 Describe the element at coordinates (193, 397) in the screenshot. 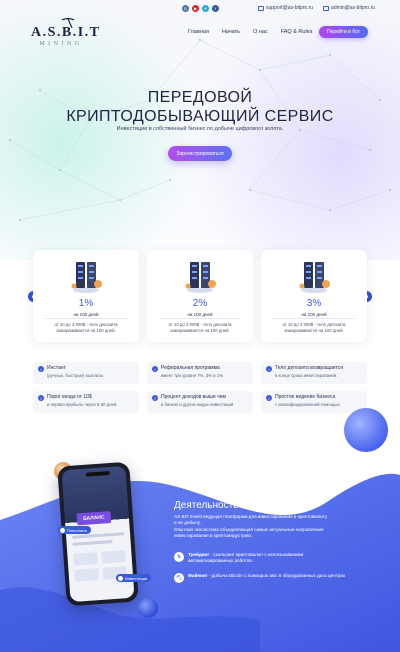

I see `feature-title: Процент доходов выше чем` at that location.